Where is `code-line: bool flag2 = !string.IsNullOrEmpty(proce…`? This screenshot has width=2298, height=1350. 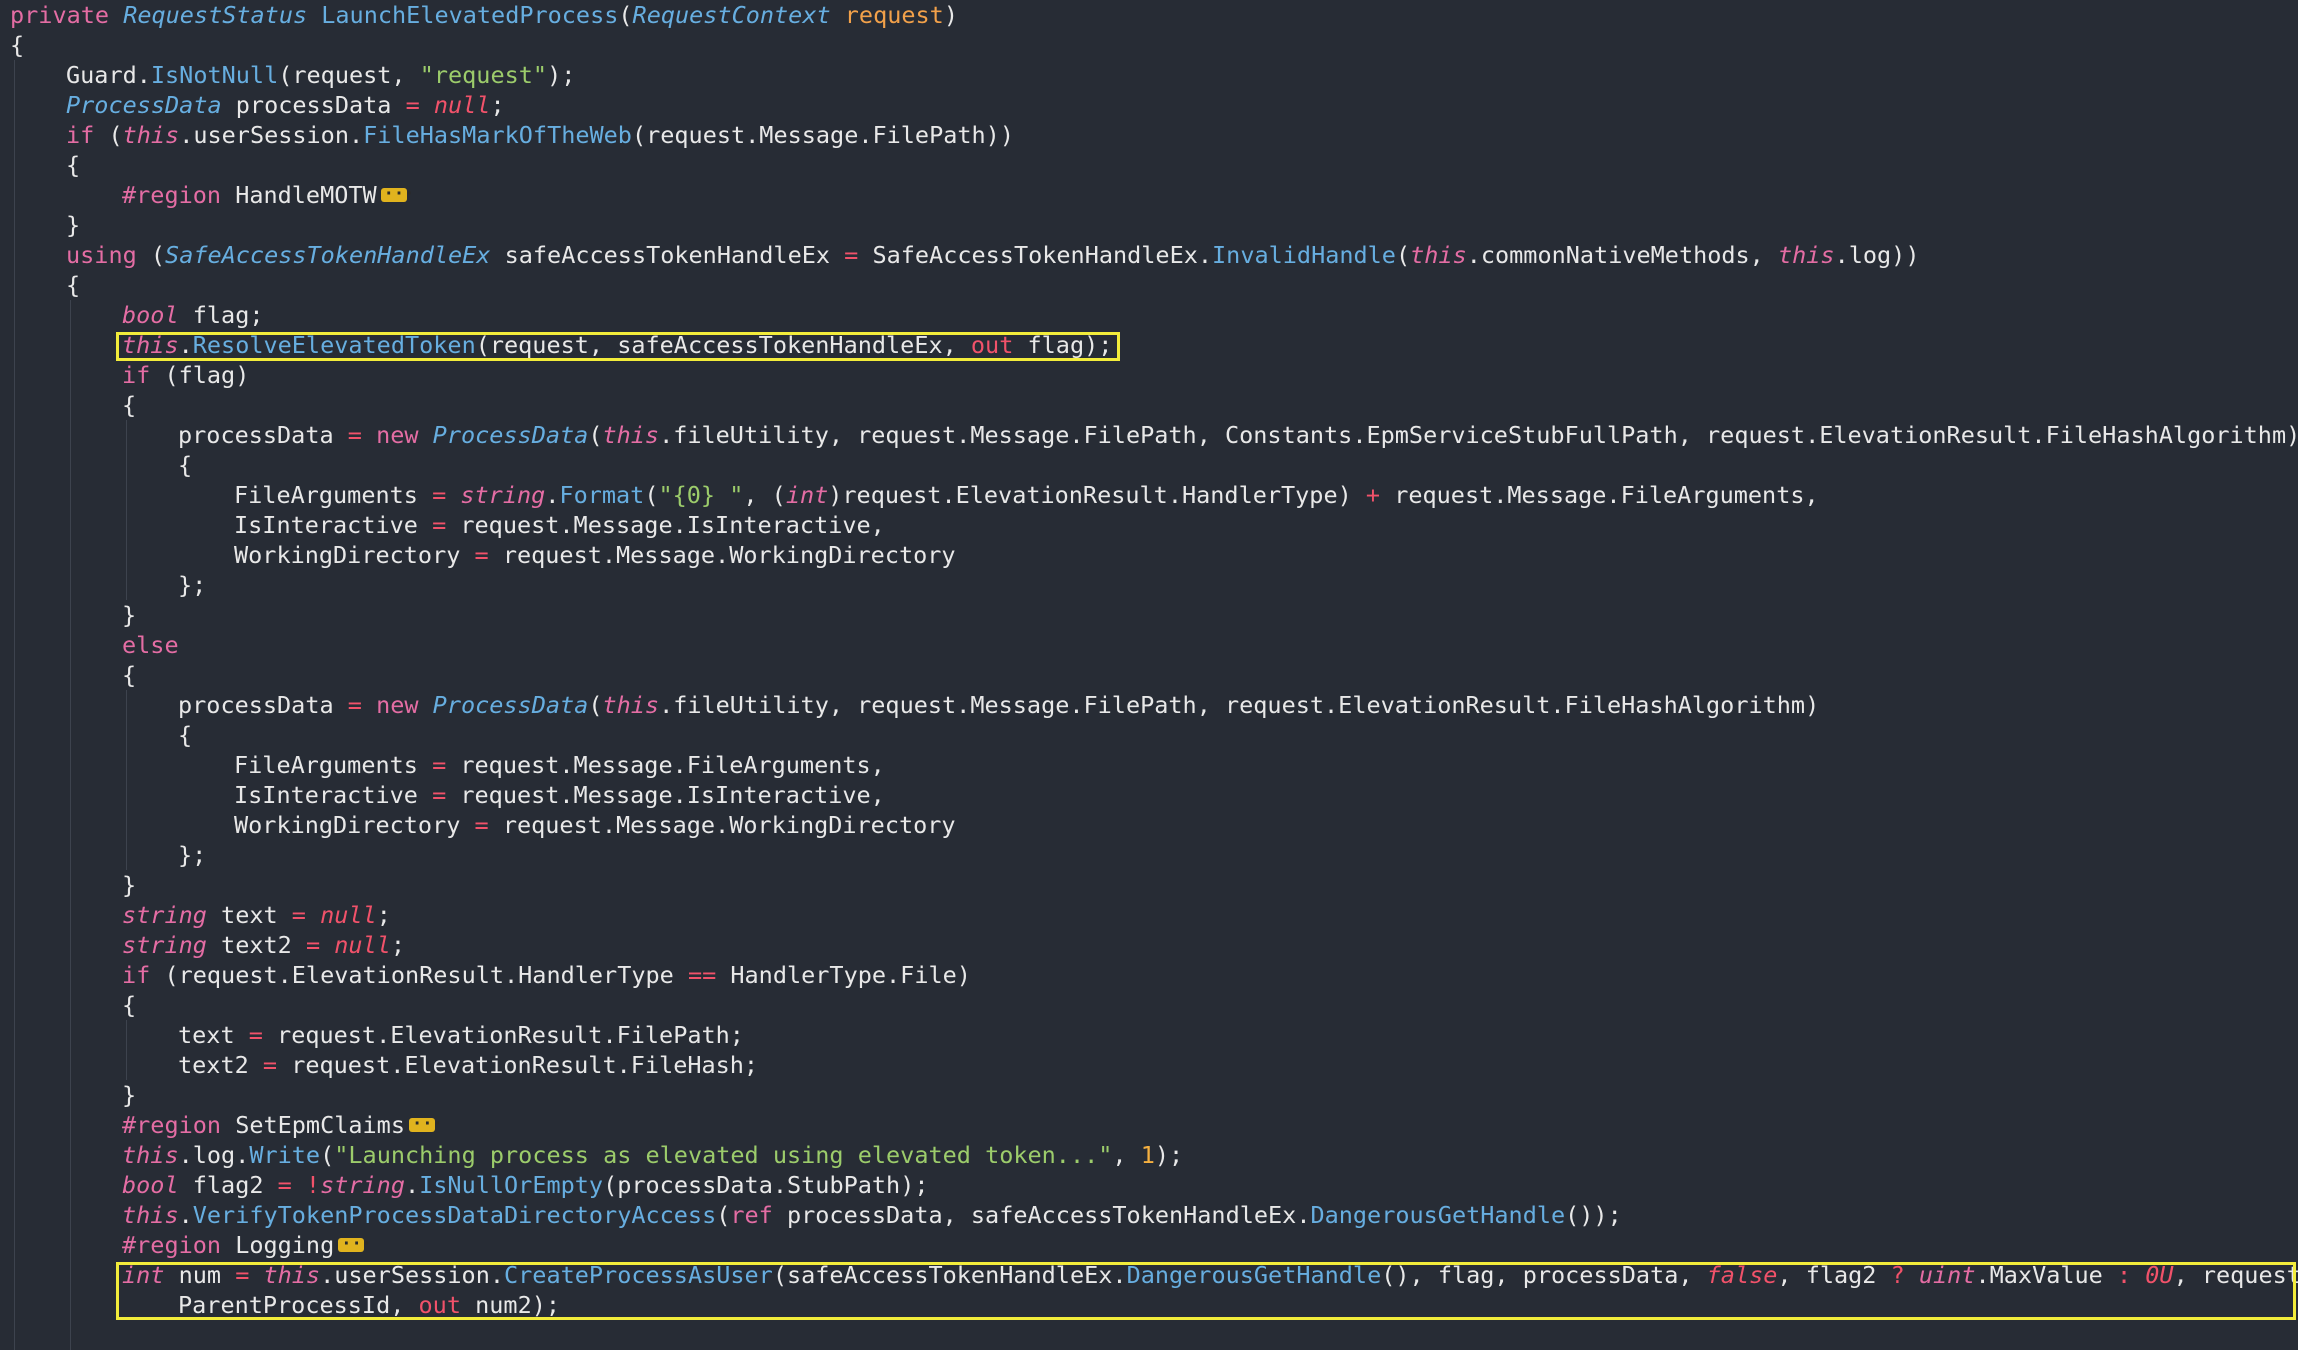
code-line: bool flag2 = !string.IsNullOrEmpty(proce… is located at coordinates (525, 1185).